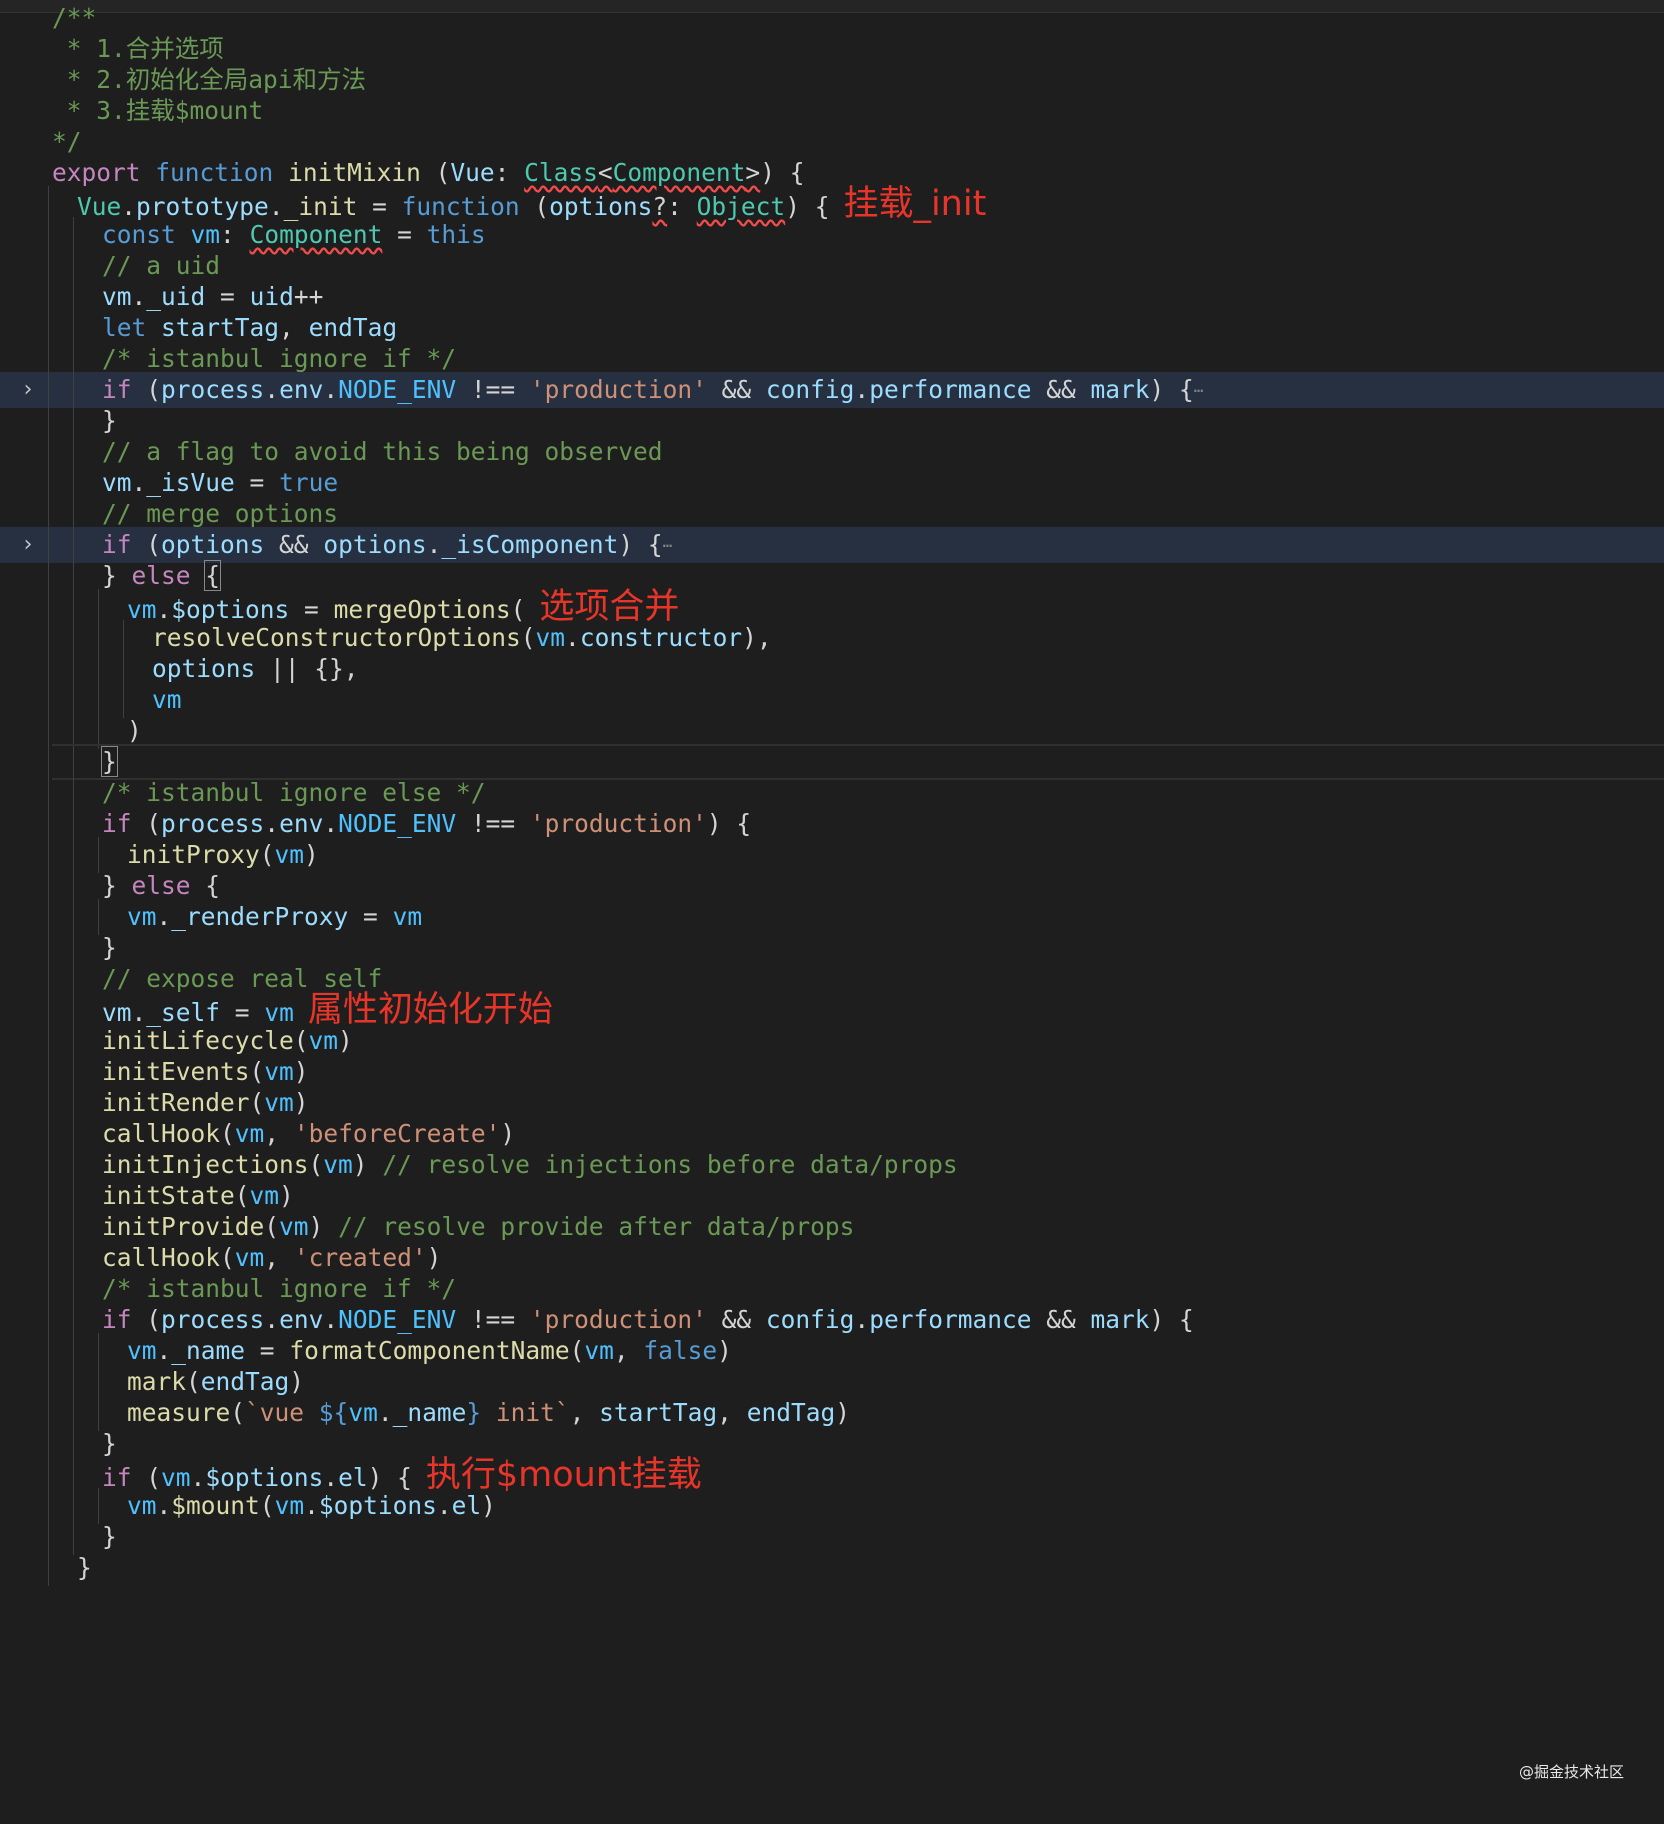 The height and width of the screenshot is (1824, 1664). I want to click on code-token: !==, so click(493, 389).